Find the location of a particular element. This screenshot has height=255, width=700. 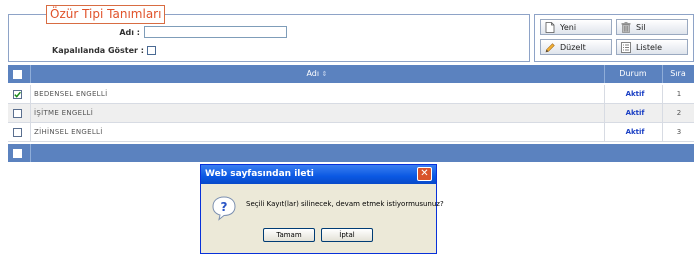

name-input is located at coordinates (215, 32).